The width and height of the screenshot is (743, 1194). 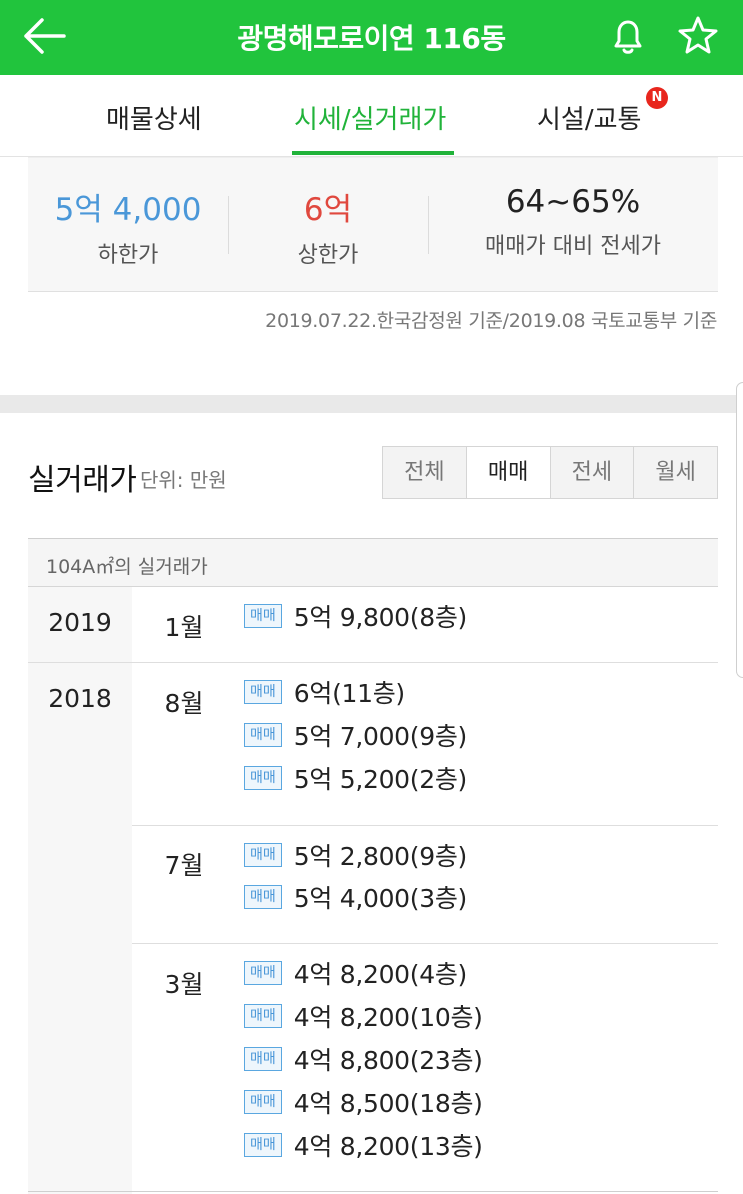 I want to click on upper-limit-value: 6억, so click(x=328, y=210).